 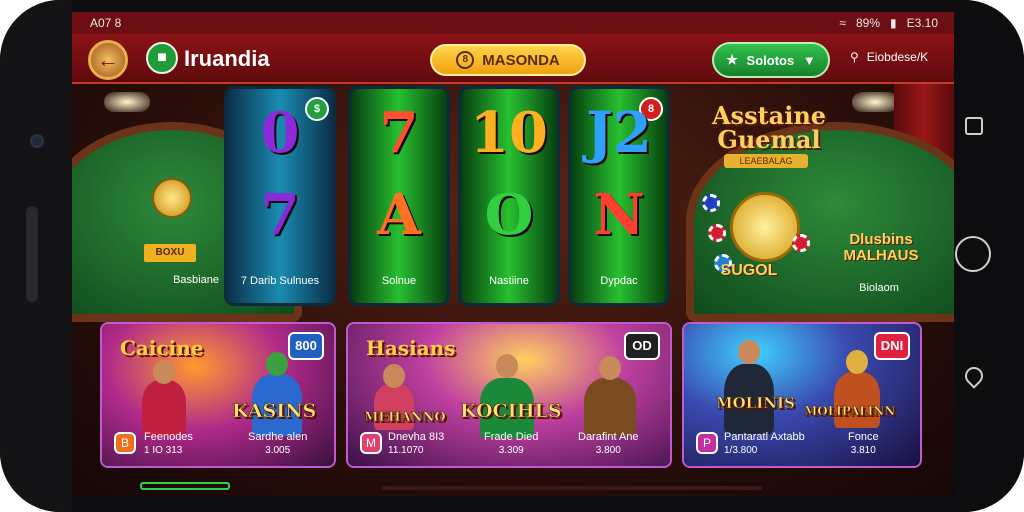 I want to click on card-footer: P Pantaratl Axtabb 1/3.800 Fonce 3.810, so click(x=802, y=446).